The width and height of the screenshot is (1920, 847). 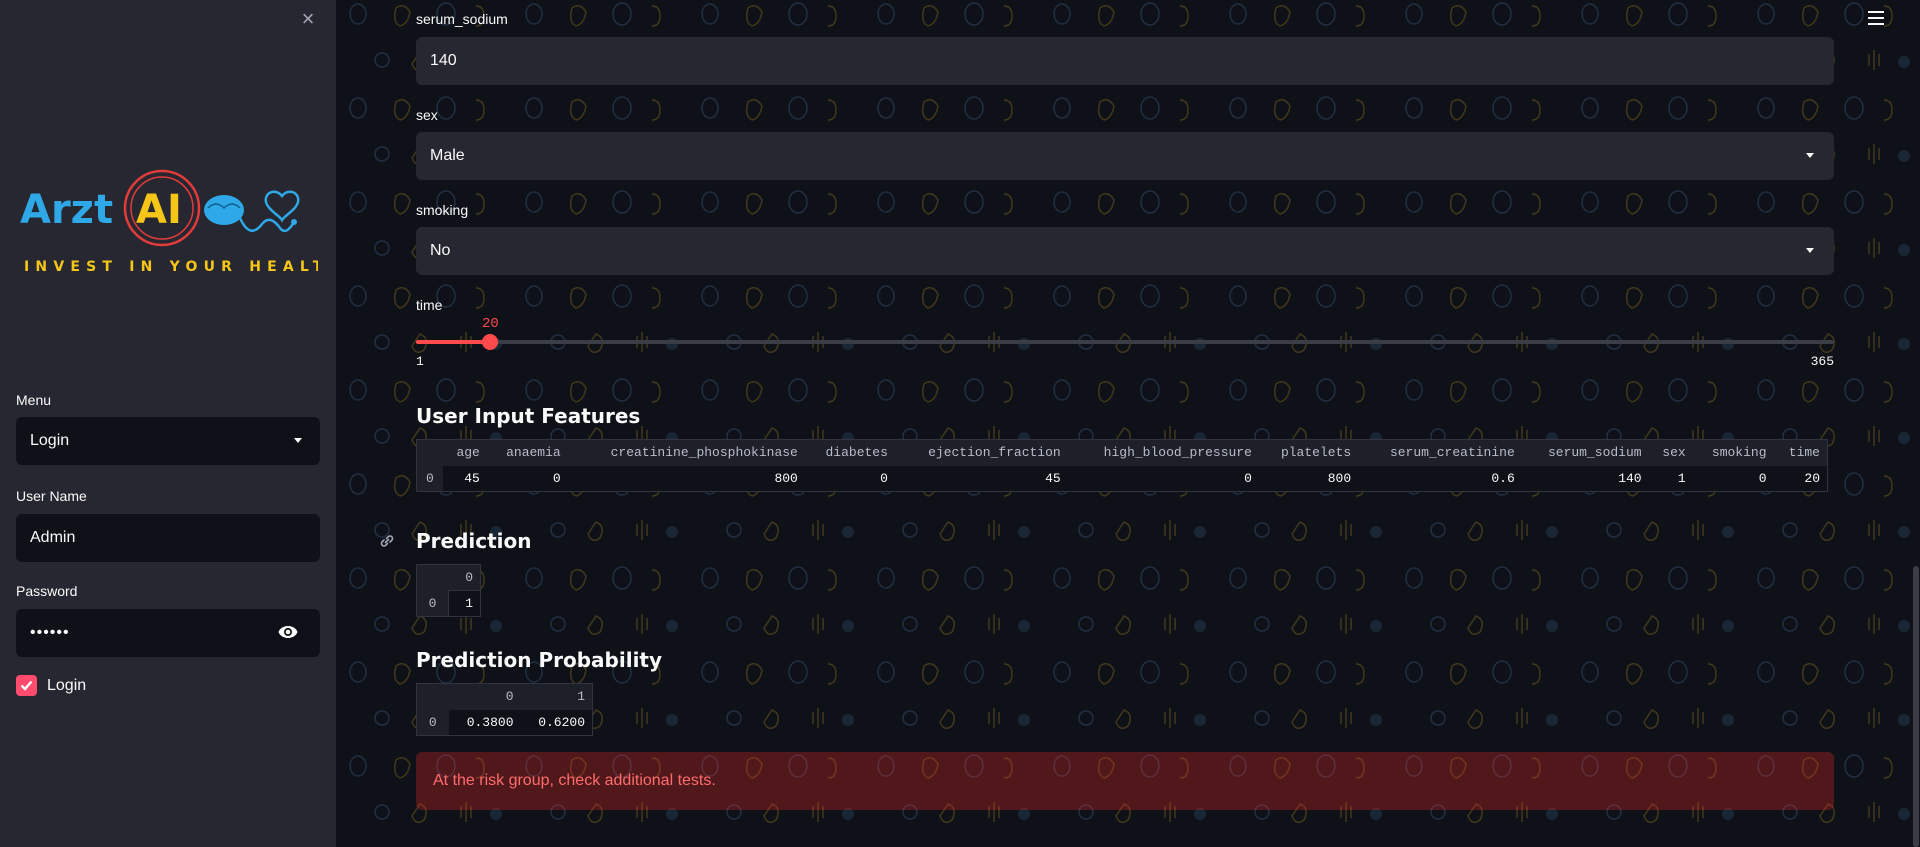 I want to click on column-header: serum_sodium, so click(x=1585, y=452).